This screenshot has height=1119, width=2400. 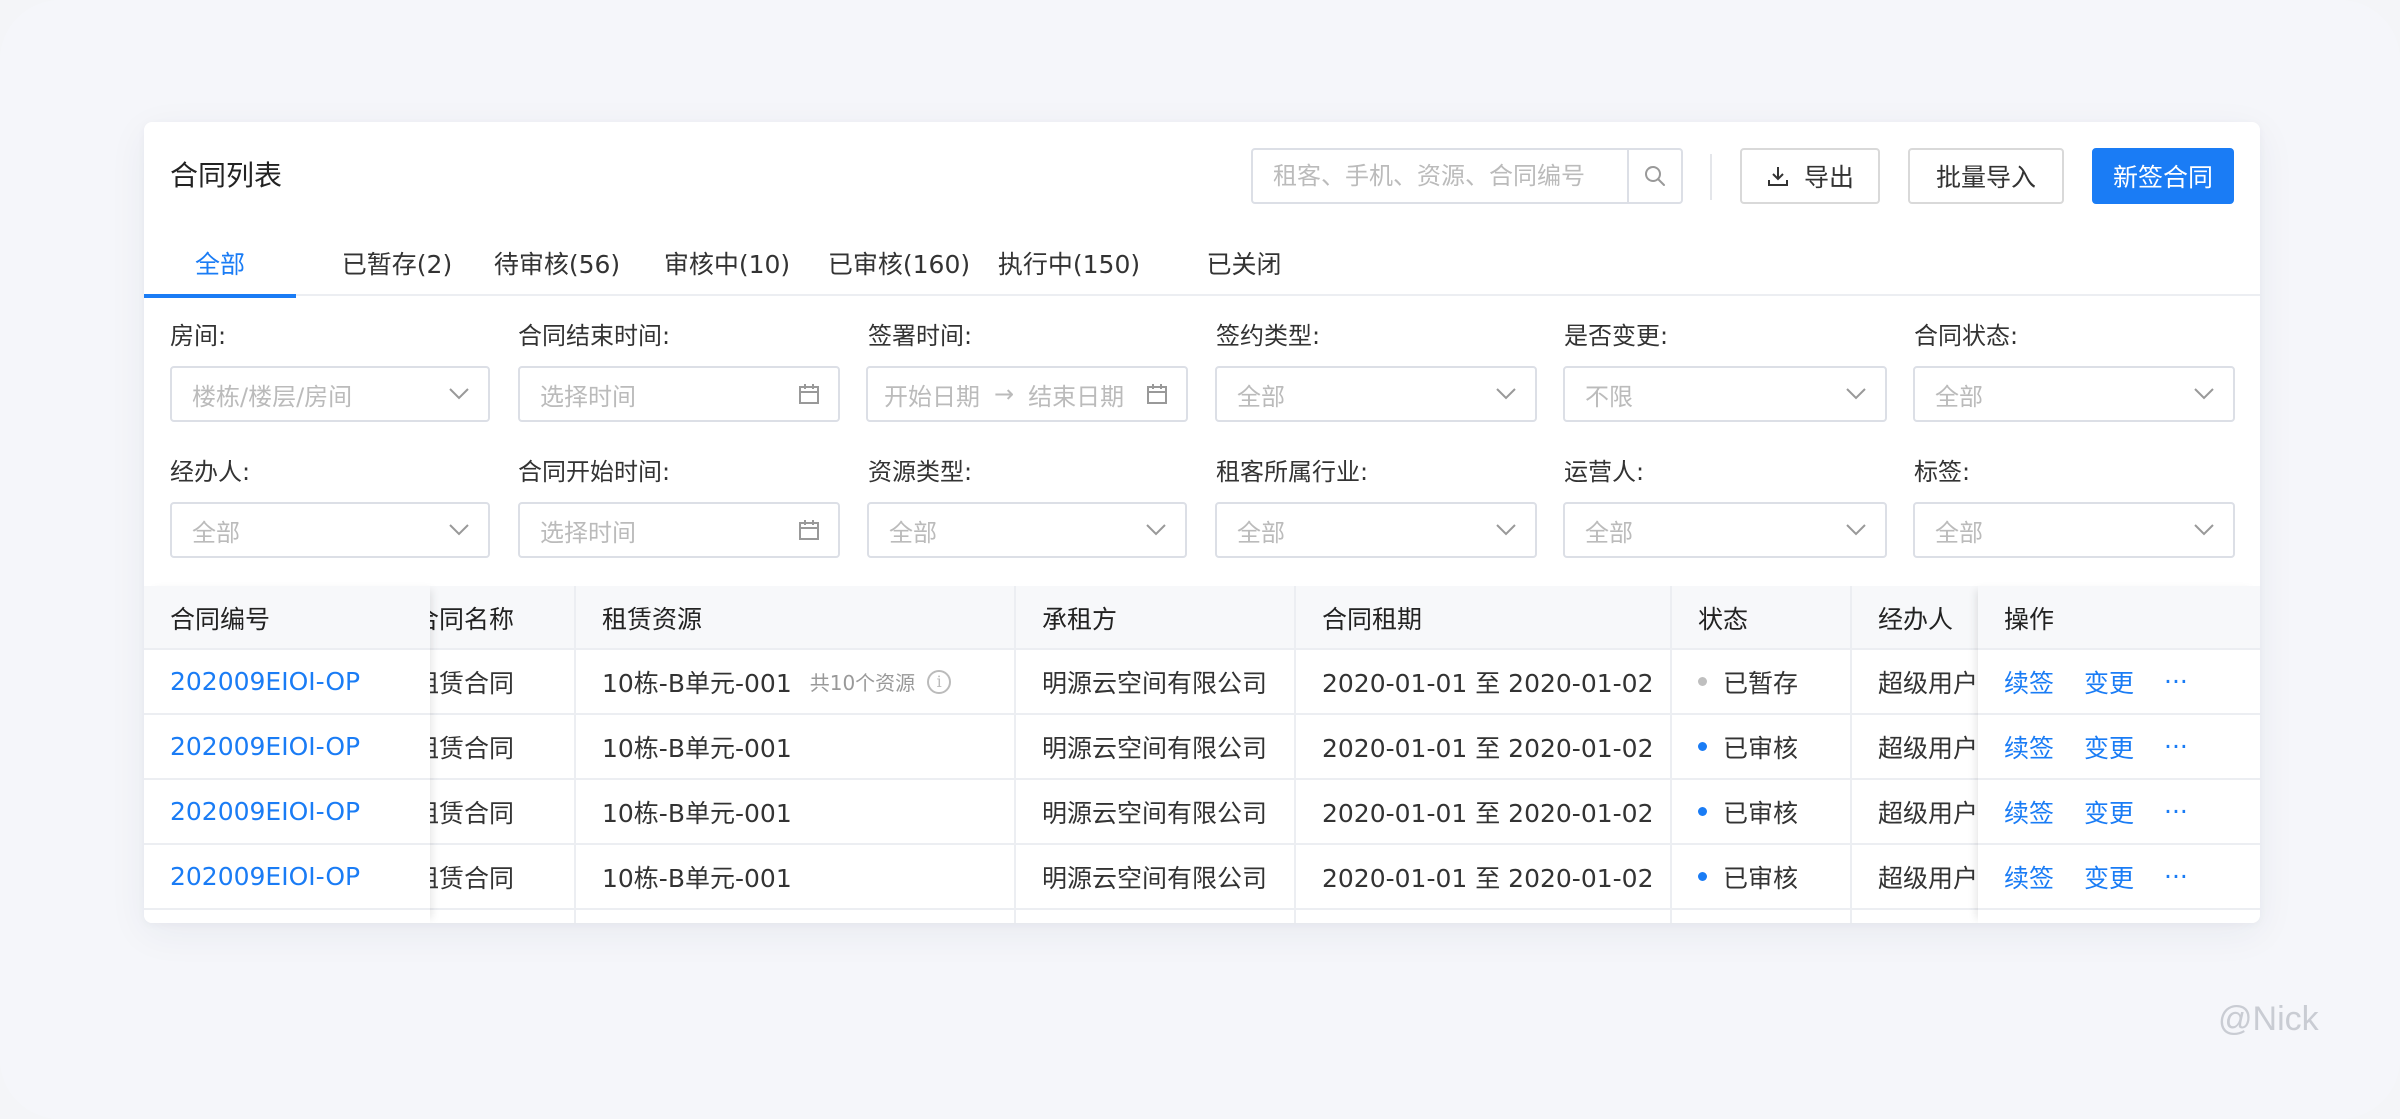 What do you see at coordinates (1959, 532) in the screenshot?
I see `tag-value: 全部` at bounding box center [1959, 532].